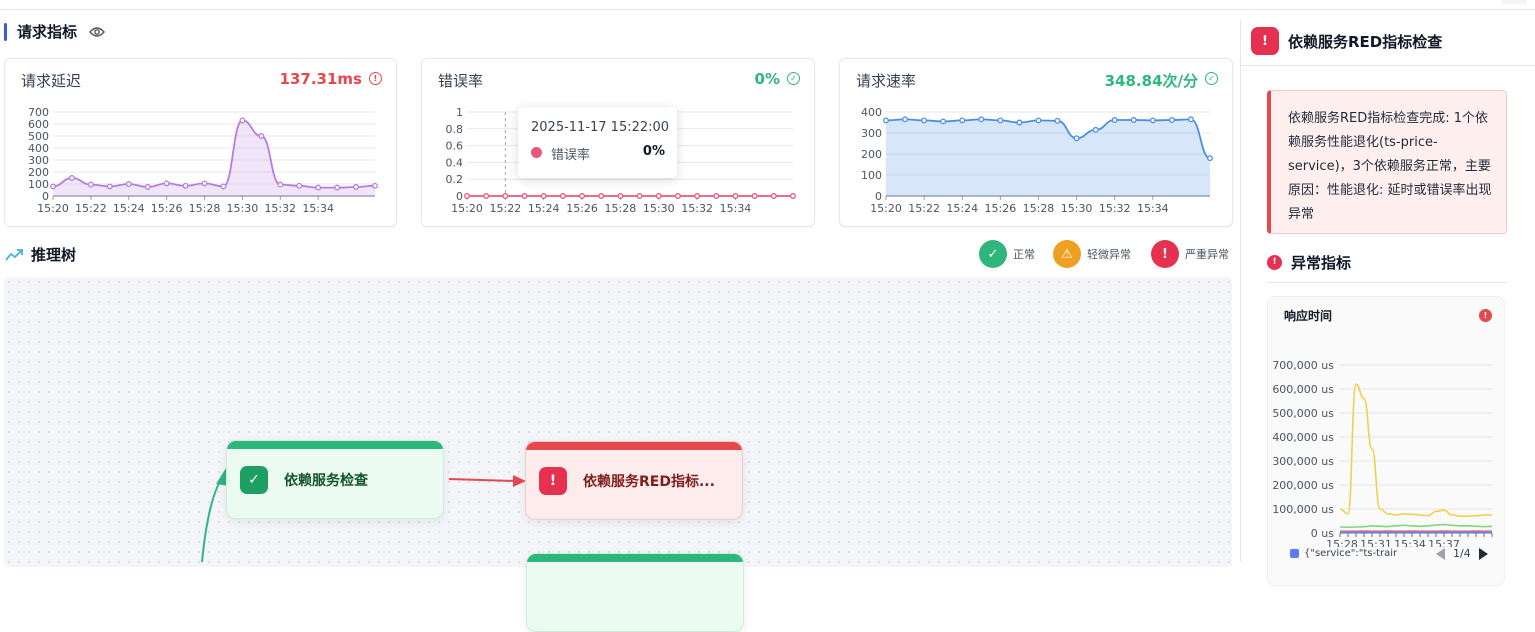 Image resolution: width=1535 pixels, height=632 pixels. What do you see at coordinates (1342, 542) in the screenshot?
I see `x-tick-label: 15:28` at bounding box center [1342, 542].